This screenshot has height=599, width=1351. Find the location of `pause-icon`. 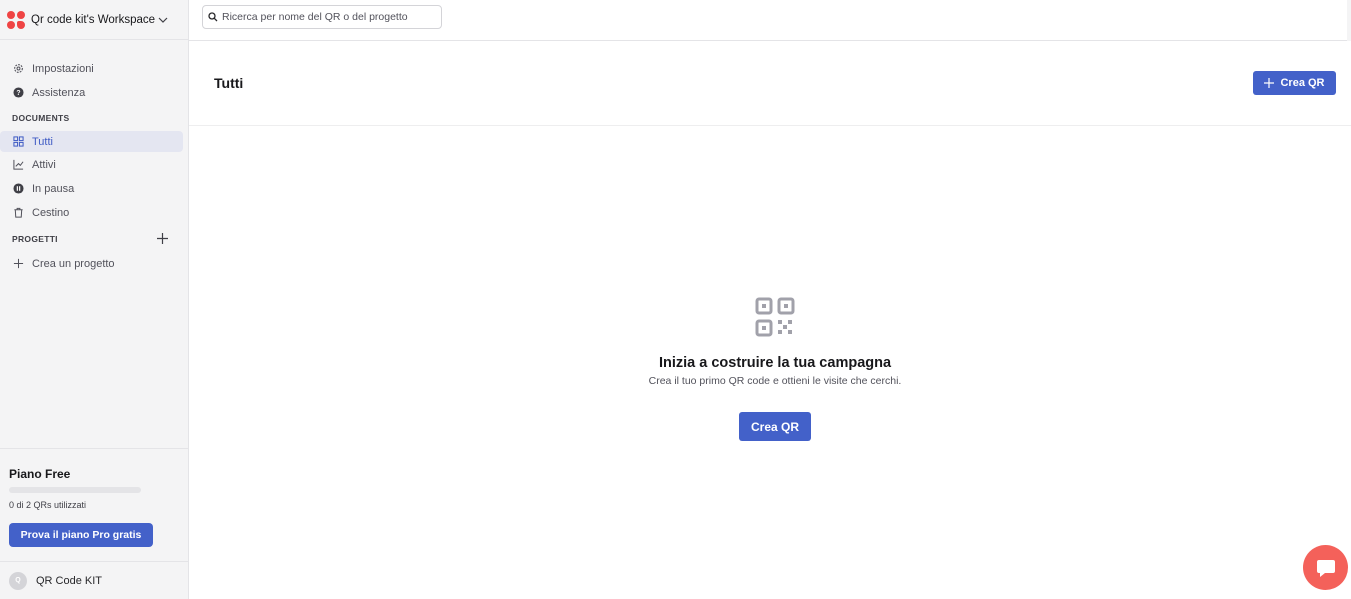

pause-icon is located at coordinates (18, 189).